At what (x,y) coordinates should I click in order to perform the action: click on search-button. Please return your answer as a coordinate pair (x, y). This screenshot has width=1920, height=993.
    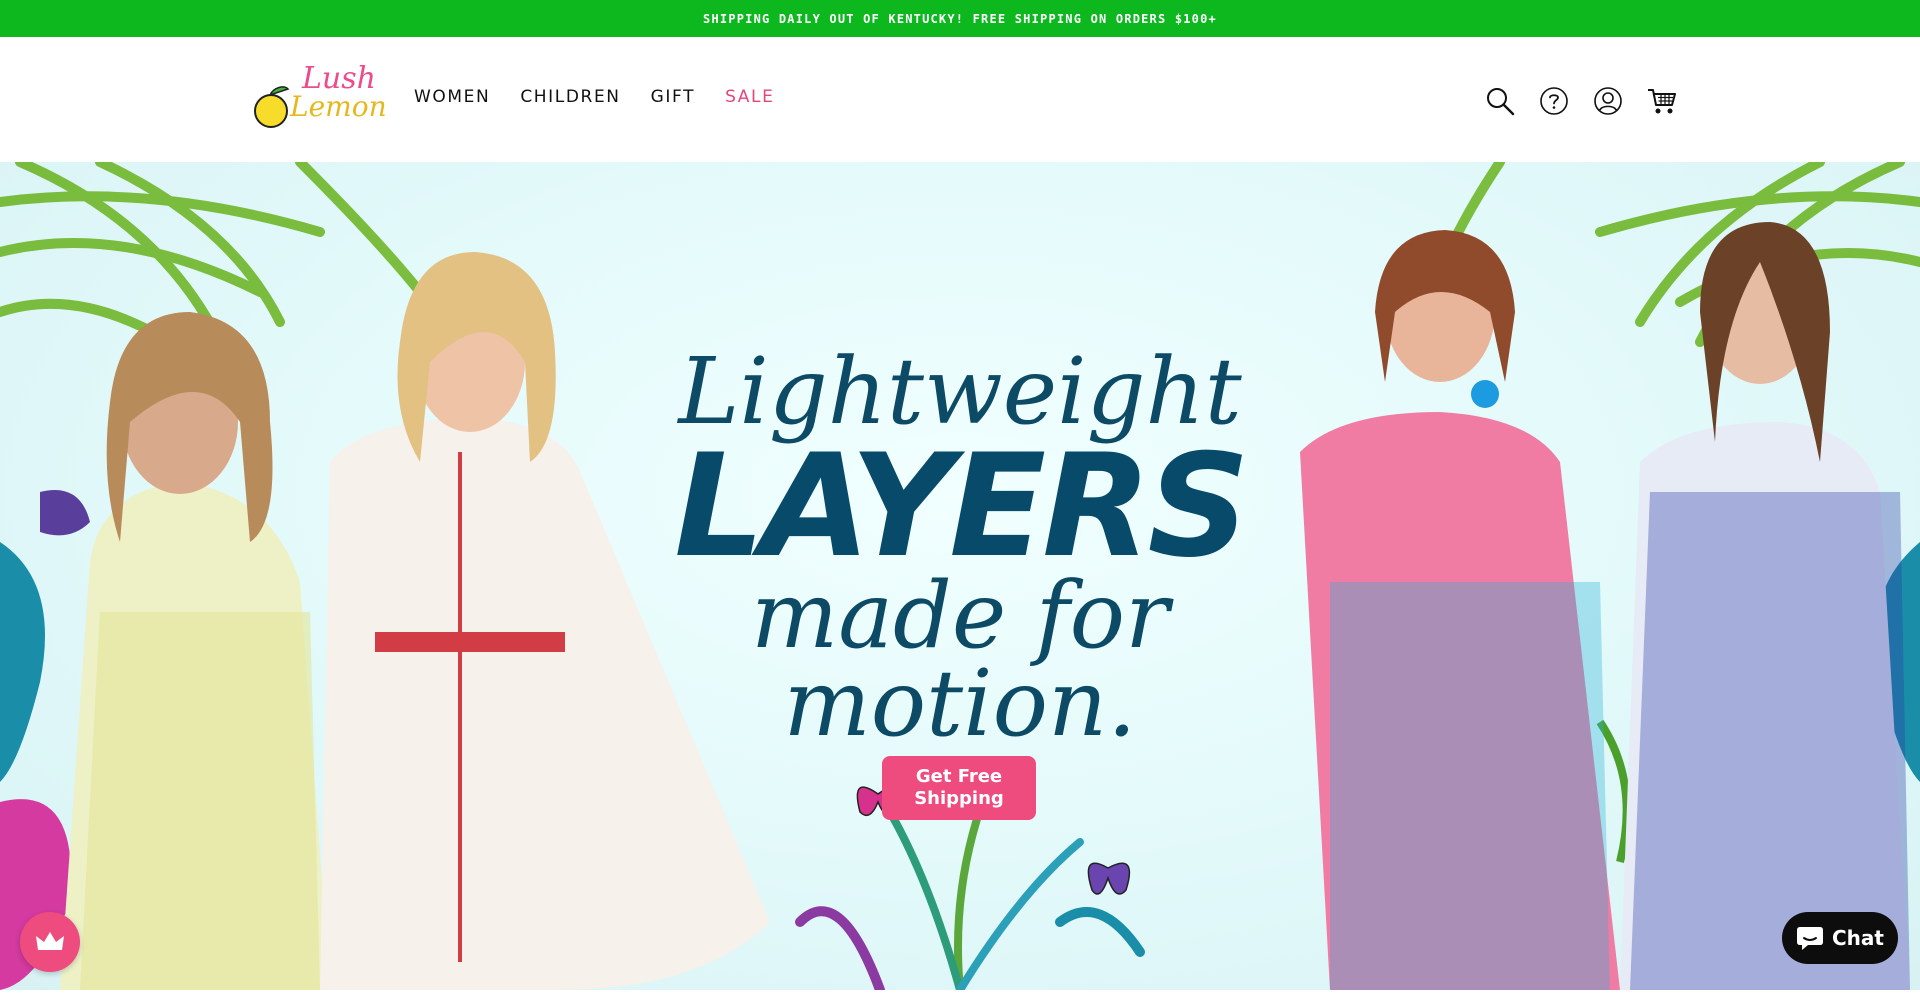
    Looking at the image, I should click on (1500, 101).